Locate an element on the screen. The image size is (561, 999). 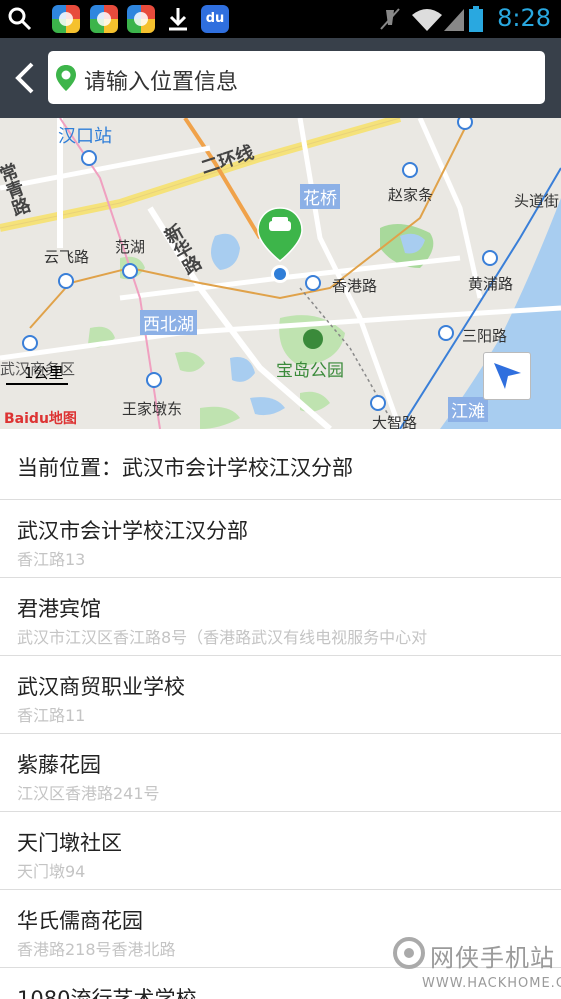
status-bar: du 8:28 is located at coordinates (280, 19).